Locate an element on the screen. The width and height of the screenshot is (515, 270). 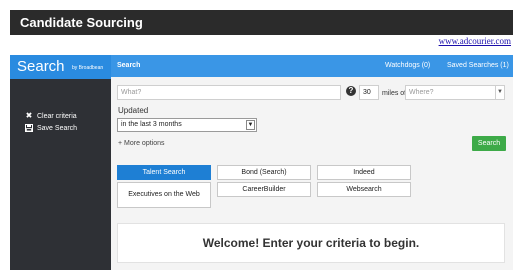
close-icon: ✖ is located at coordinates (29, 115).